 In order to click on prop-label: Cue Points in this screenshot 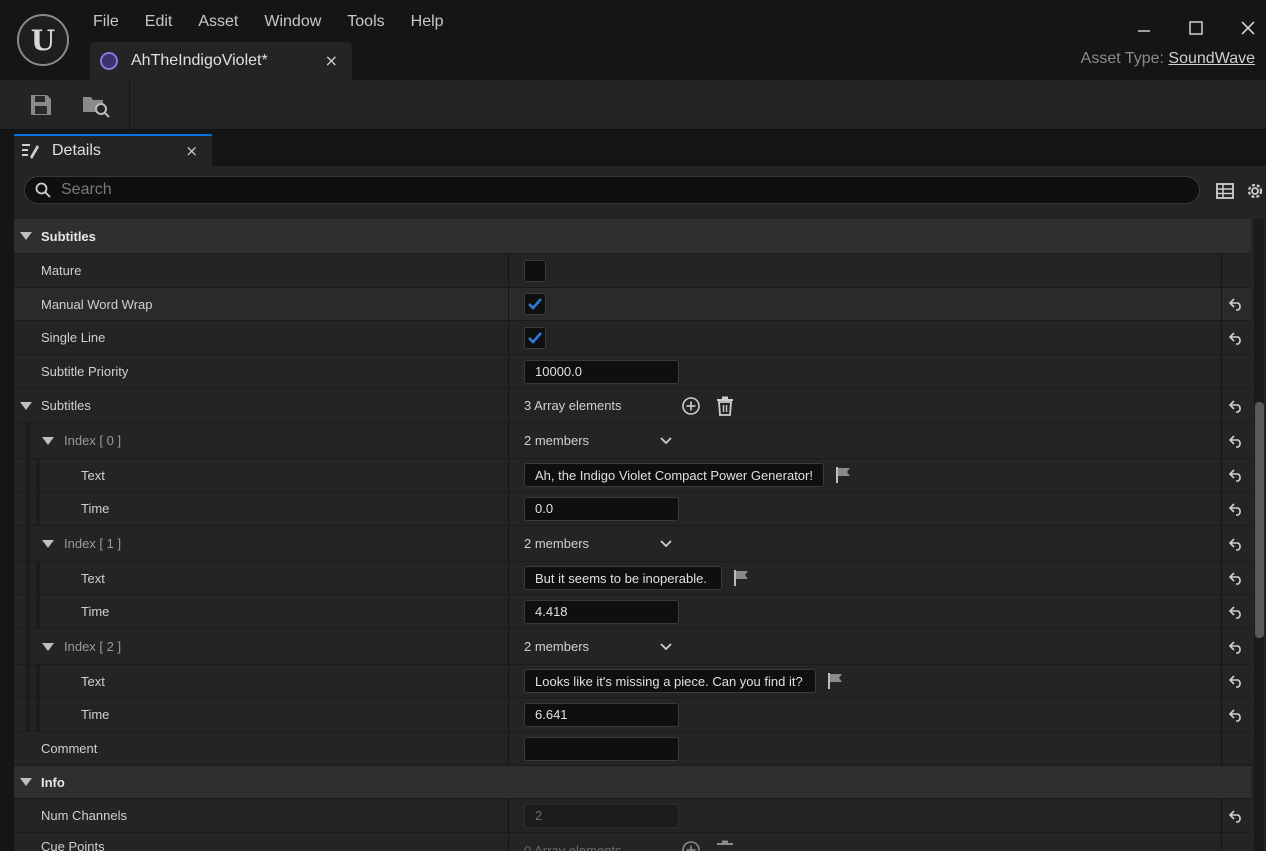, I will do `click(73, 845)`.